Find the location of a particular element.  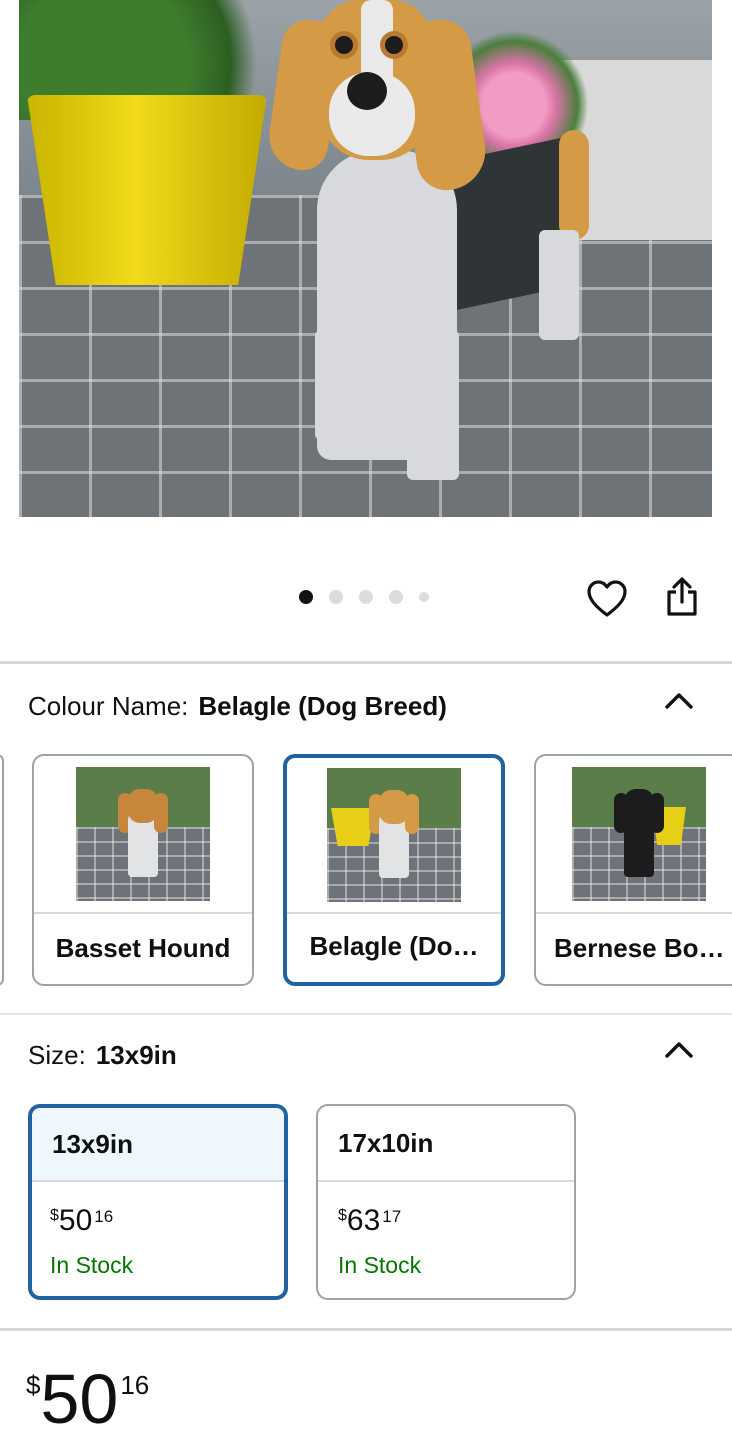

image-pager is located at coordinates (372, 597).